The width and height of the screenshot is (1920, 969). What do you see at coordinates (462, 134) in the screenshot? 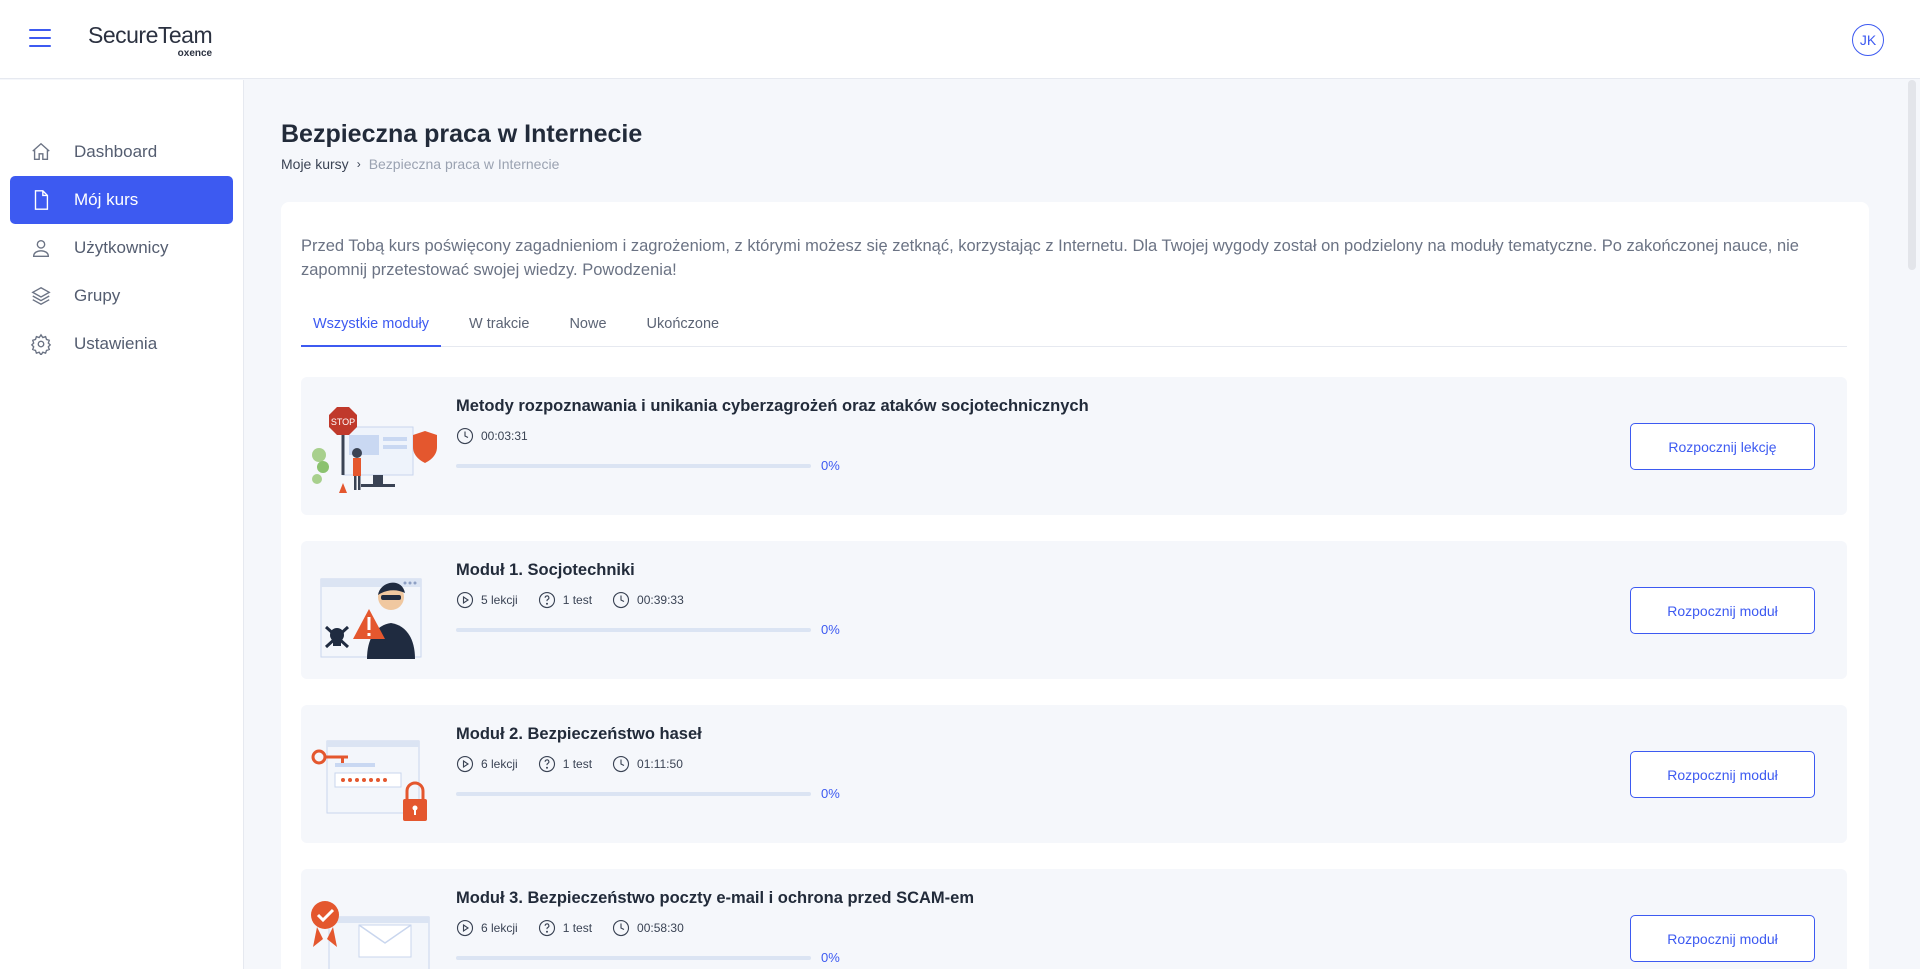
I see `page-title: Bezpieczna praca w Internecie` at bounding box center [462, 134].